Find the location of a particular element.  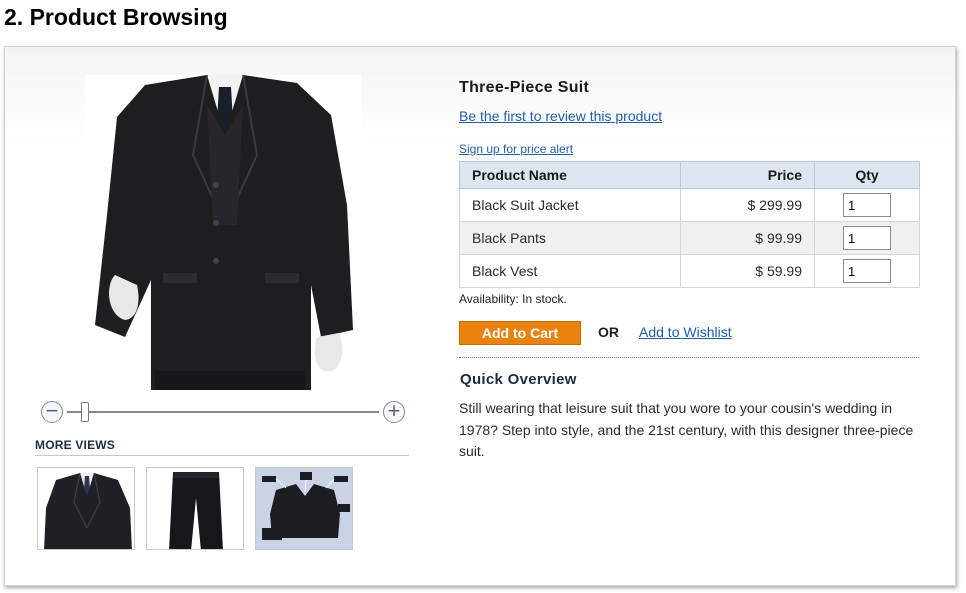

row-price: $ 299.99 is located at coordinates (747, 205).